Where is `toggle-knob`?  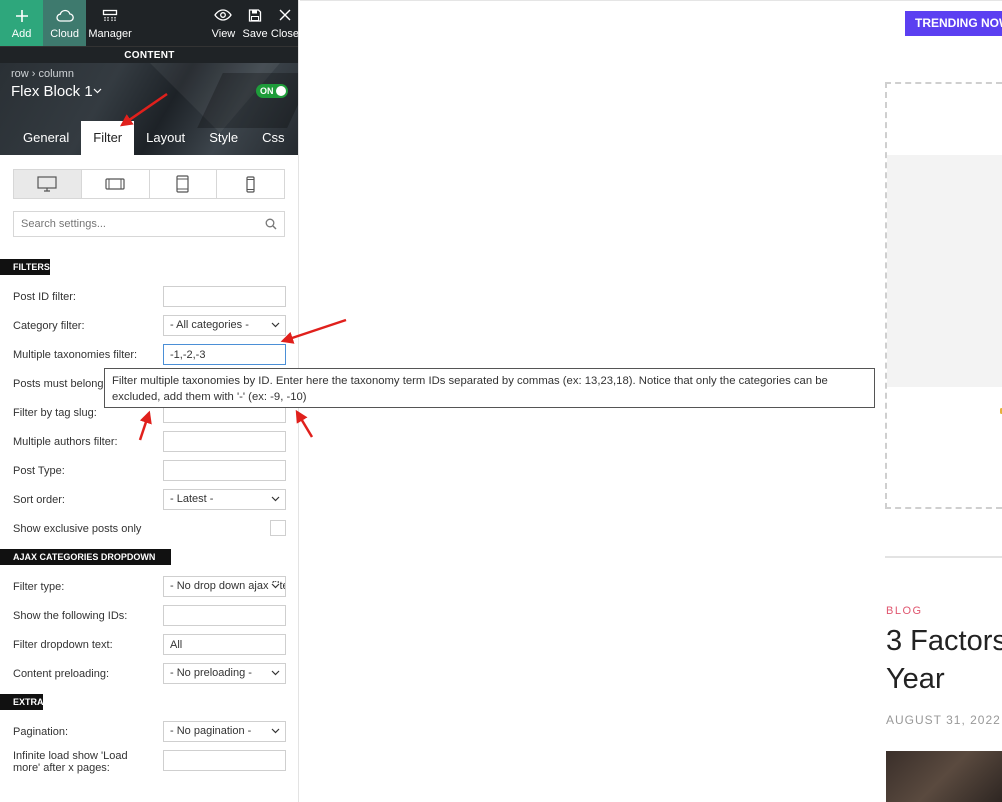 toggle-knob is located at coordinates (281, 91).